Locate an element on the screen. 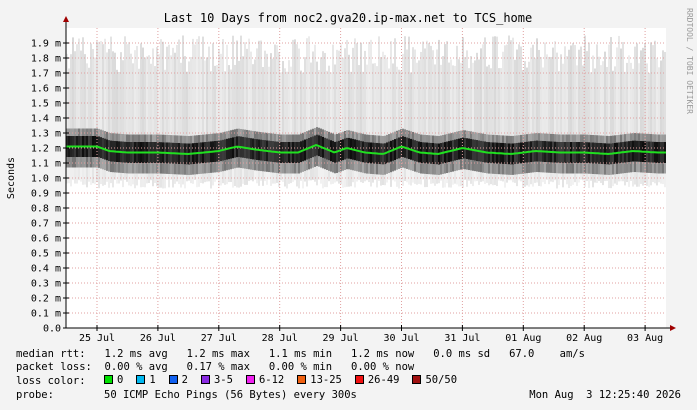 This screenshot has width=697, height=410. loss-legend-item: 26-49 is located at coordinates (376, 380).